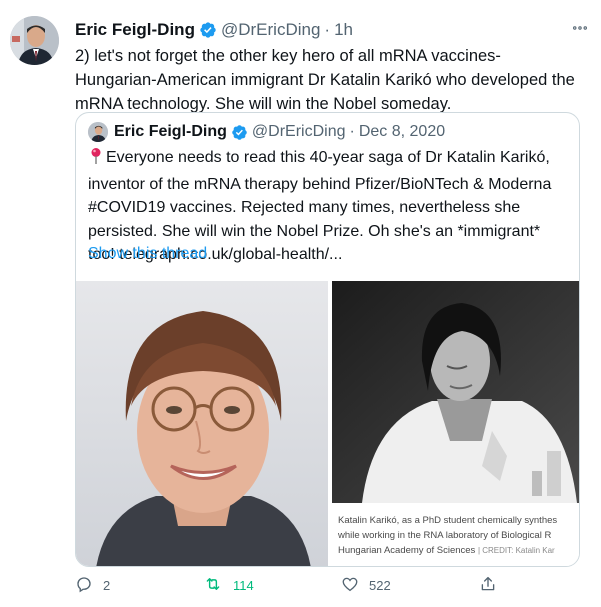  What do you see at coordinates (89, 585) in the screenshot?
I see `reply-icon` at bounding box center [89, 585].